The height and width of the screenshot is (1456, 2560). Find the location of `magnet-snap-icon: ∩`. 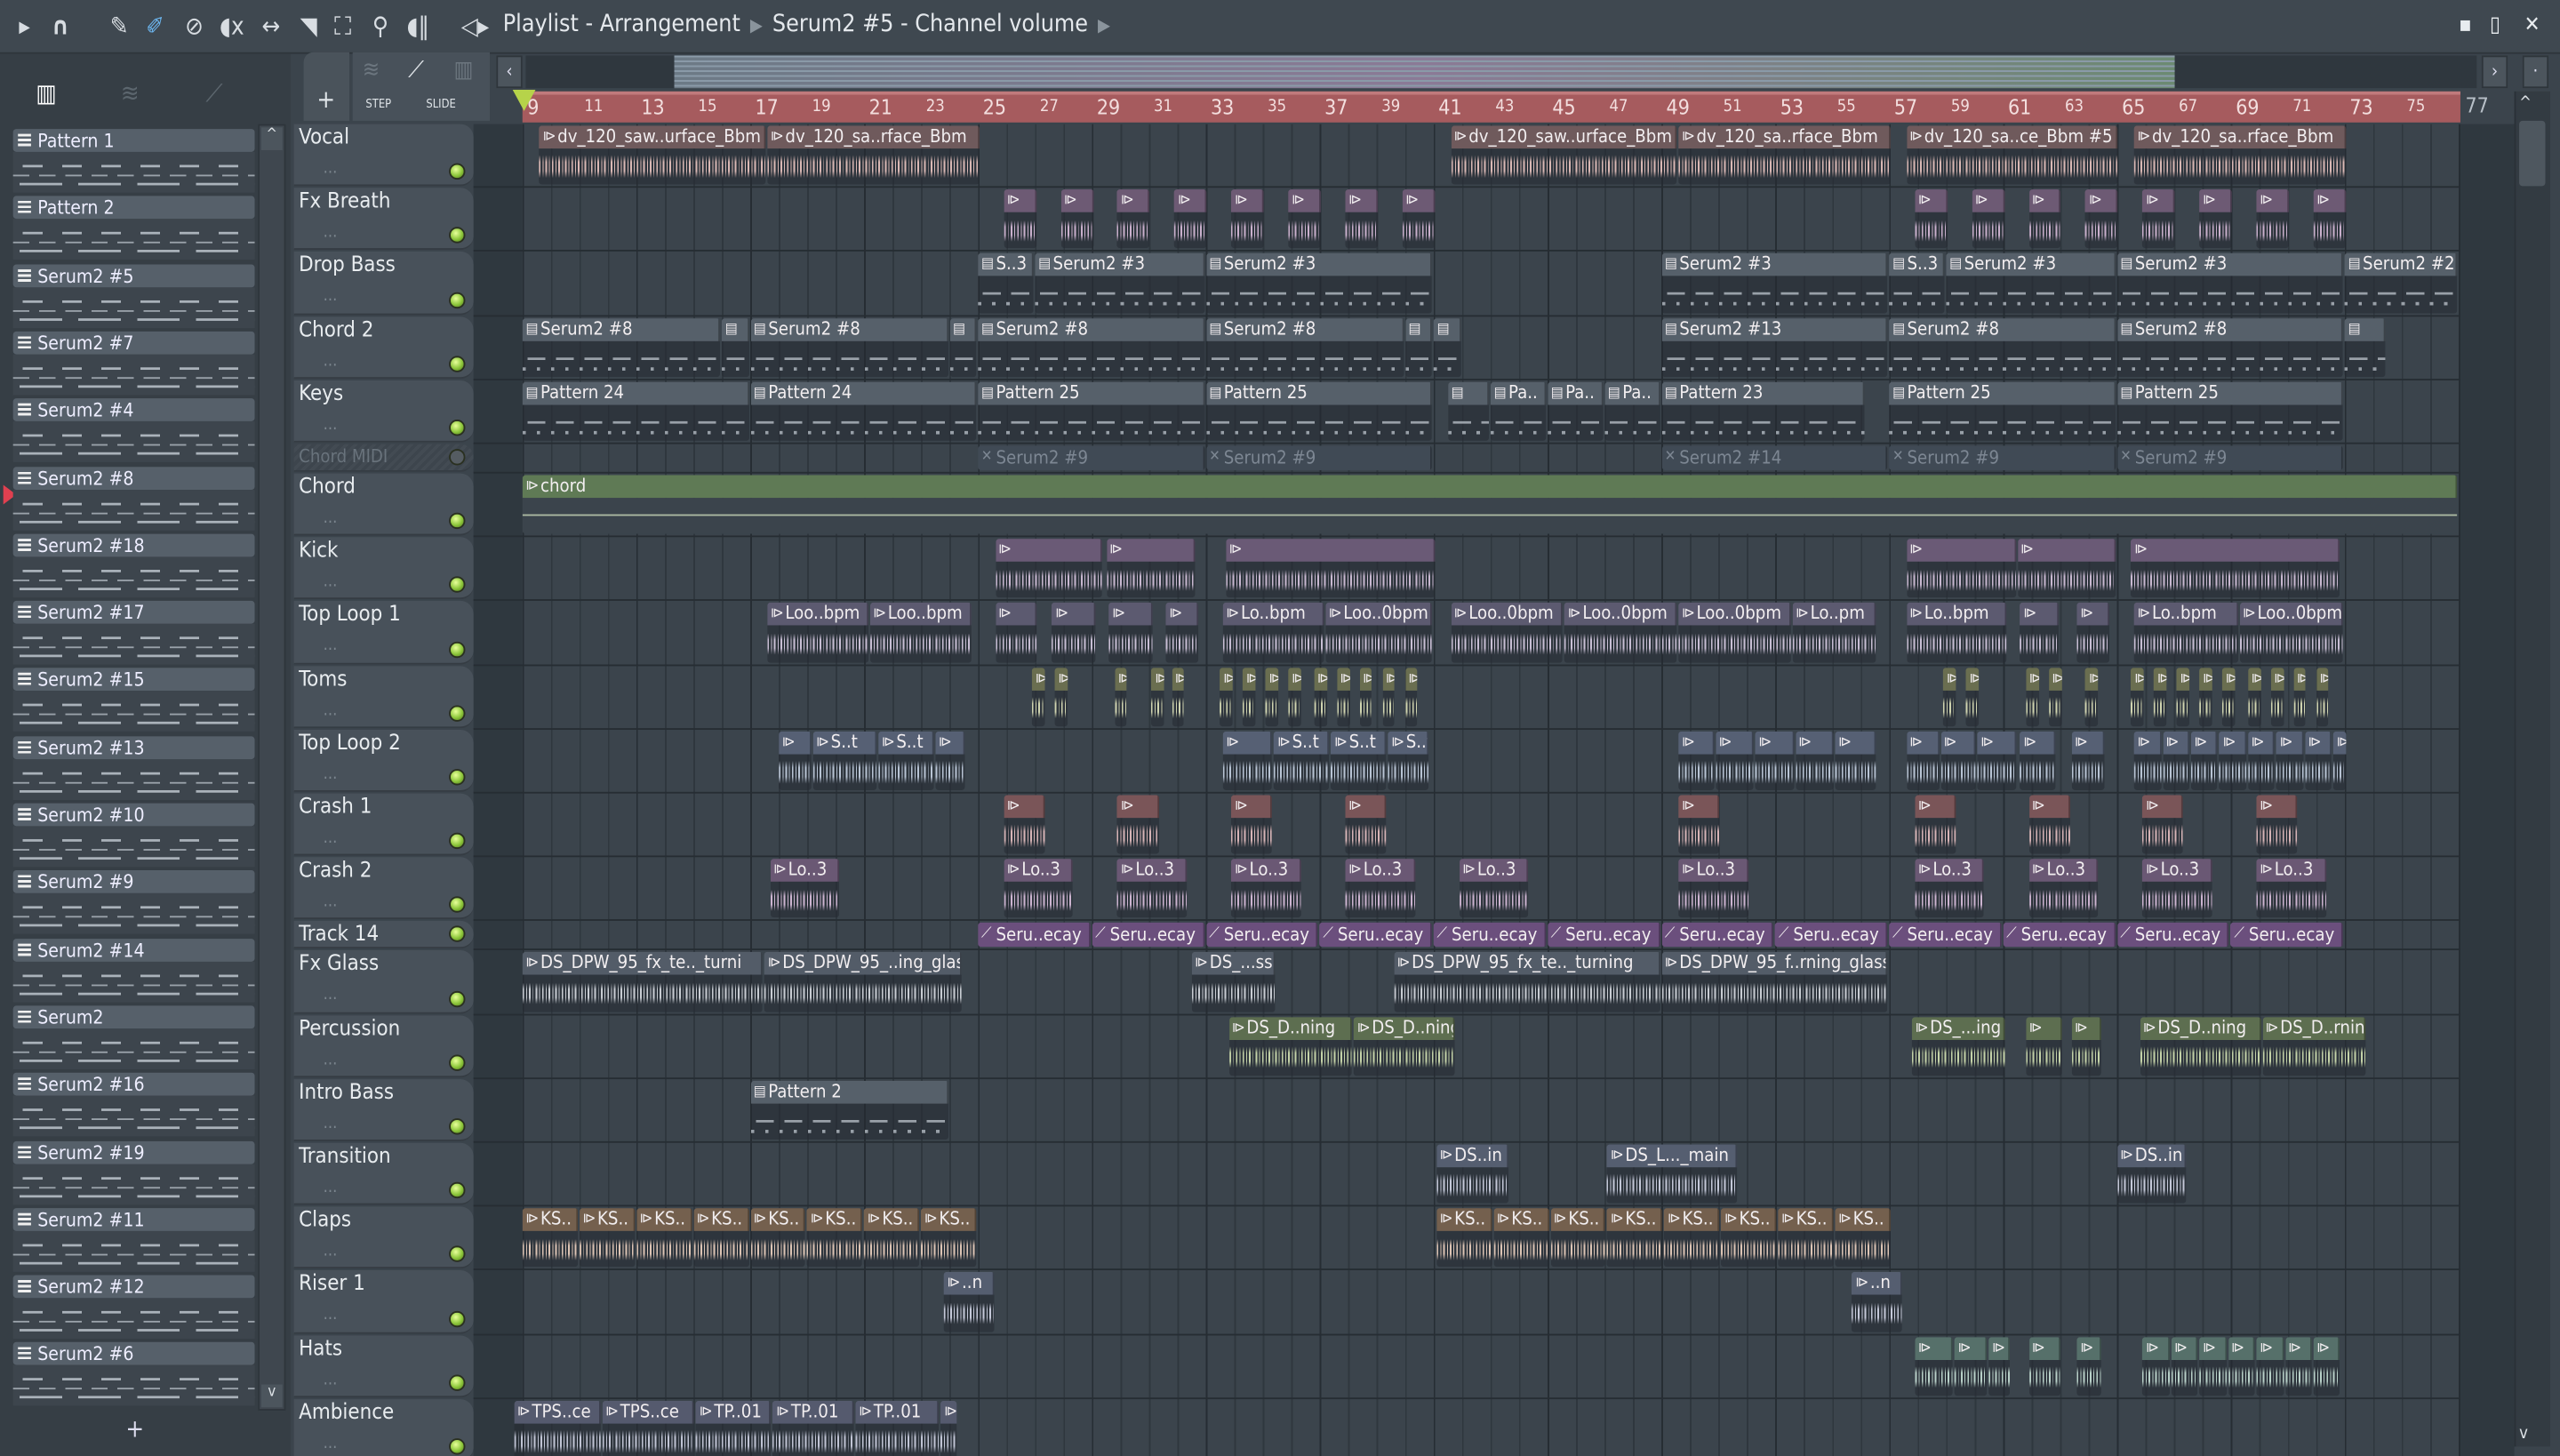

magnet-snap-icon: ∩ is located at coordinates (60, 26).